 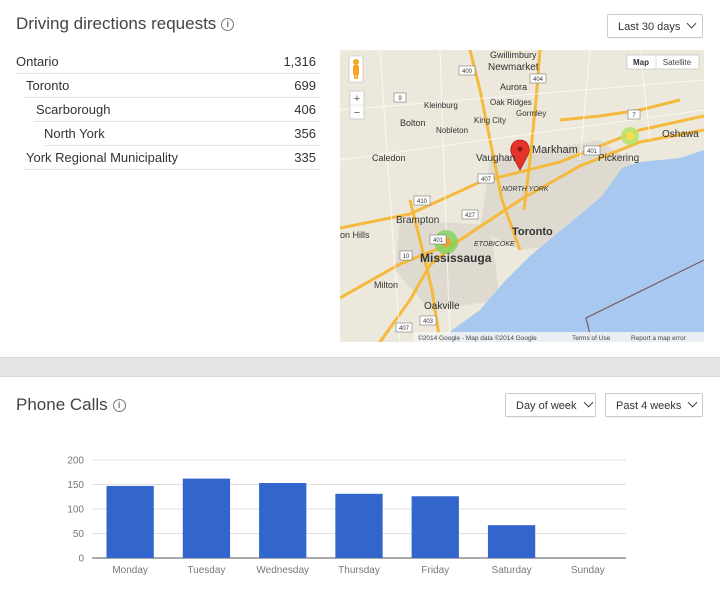 What do you see at coordinates (386, 285) in the screenshot?
I see `map-place-label: Milton` at bounding box center [386, 285].